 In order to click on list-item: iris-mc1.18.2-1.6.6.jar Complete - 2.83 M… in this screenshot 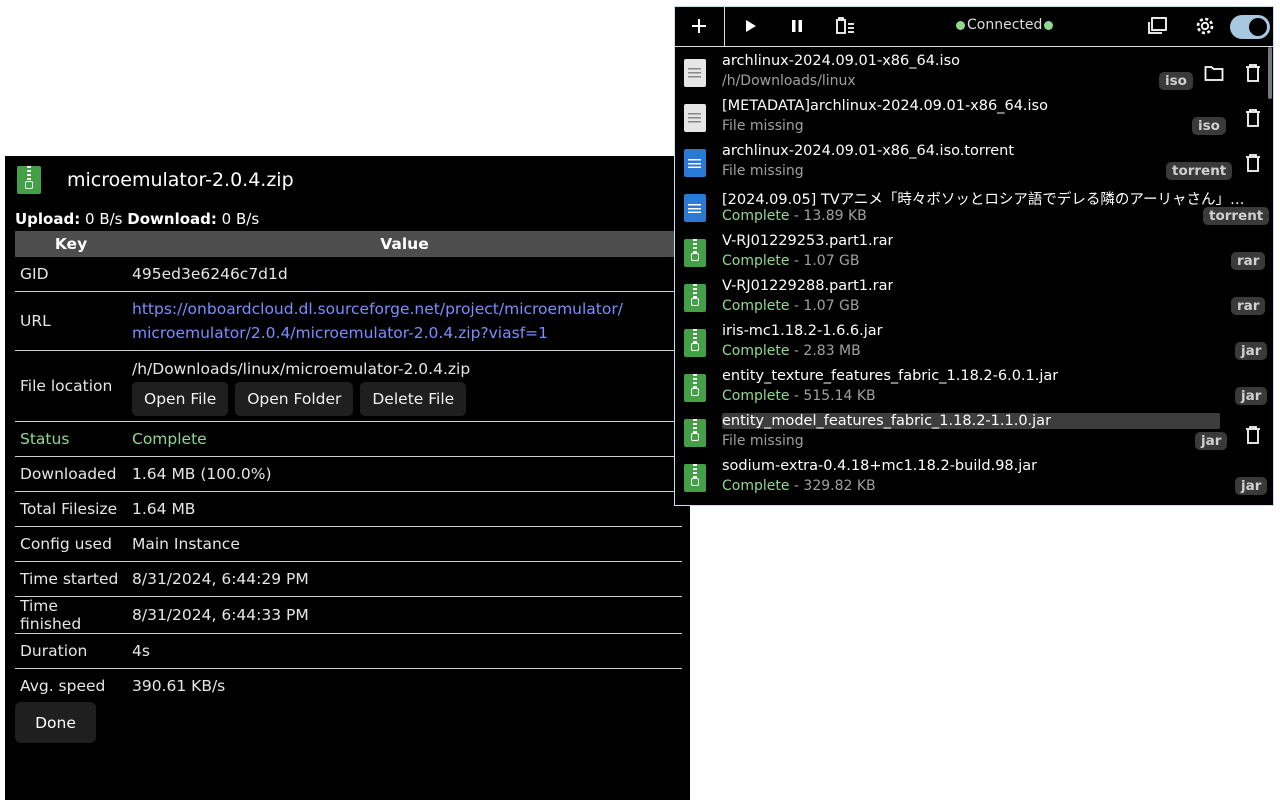, I will do `click(974, 339)`.